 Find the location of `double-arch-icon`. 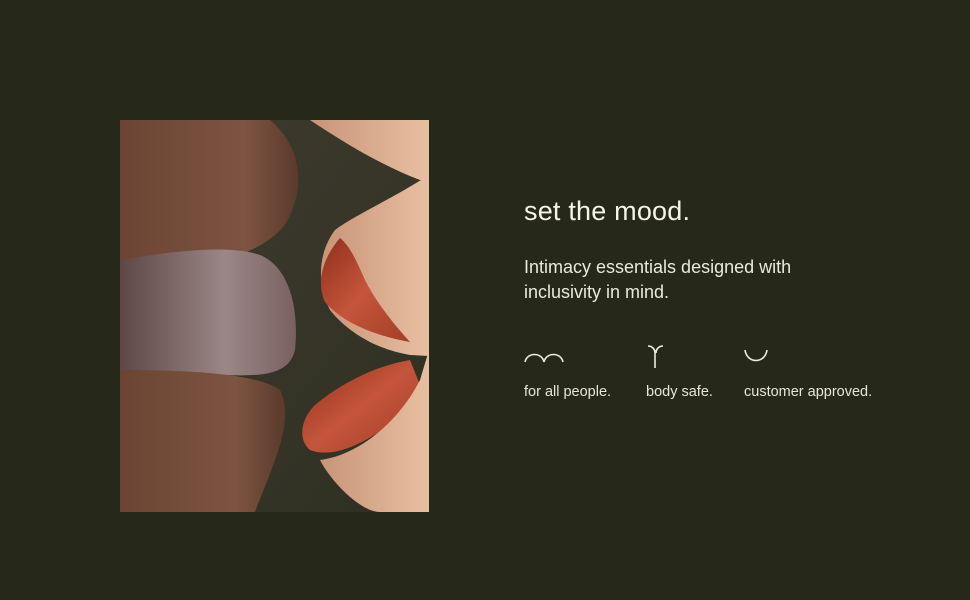

double-arch-icon is located at coordinates (544, 358).